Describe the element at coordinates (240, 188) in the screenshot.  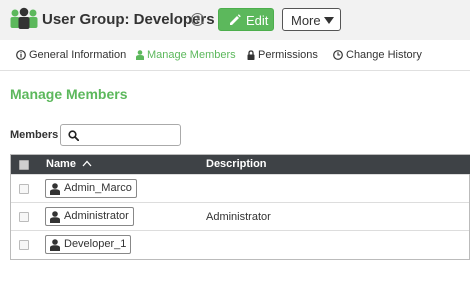
I see `table-row: Admin_Marco` at that location.